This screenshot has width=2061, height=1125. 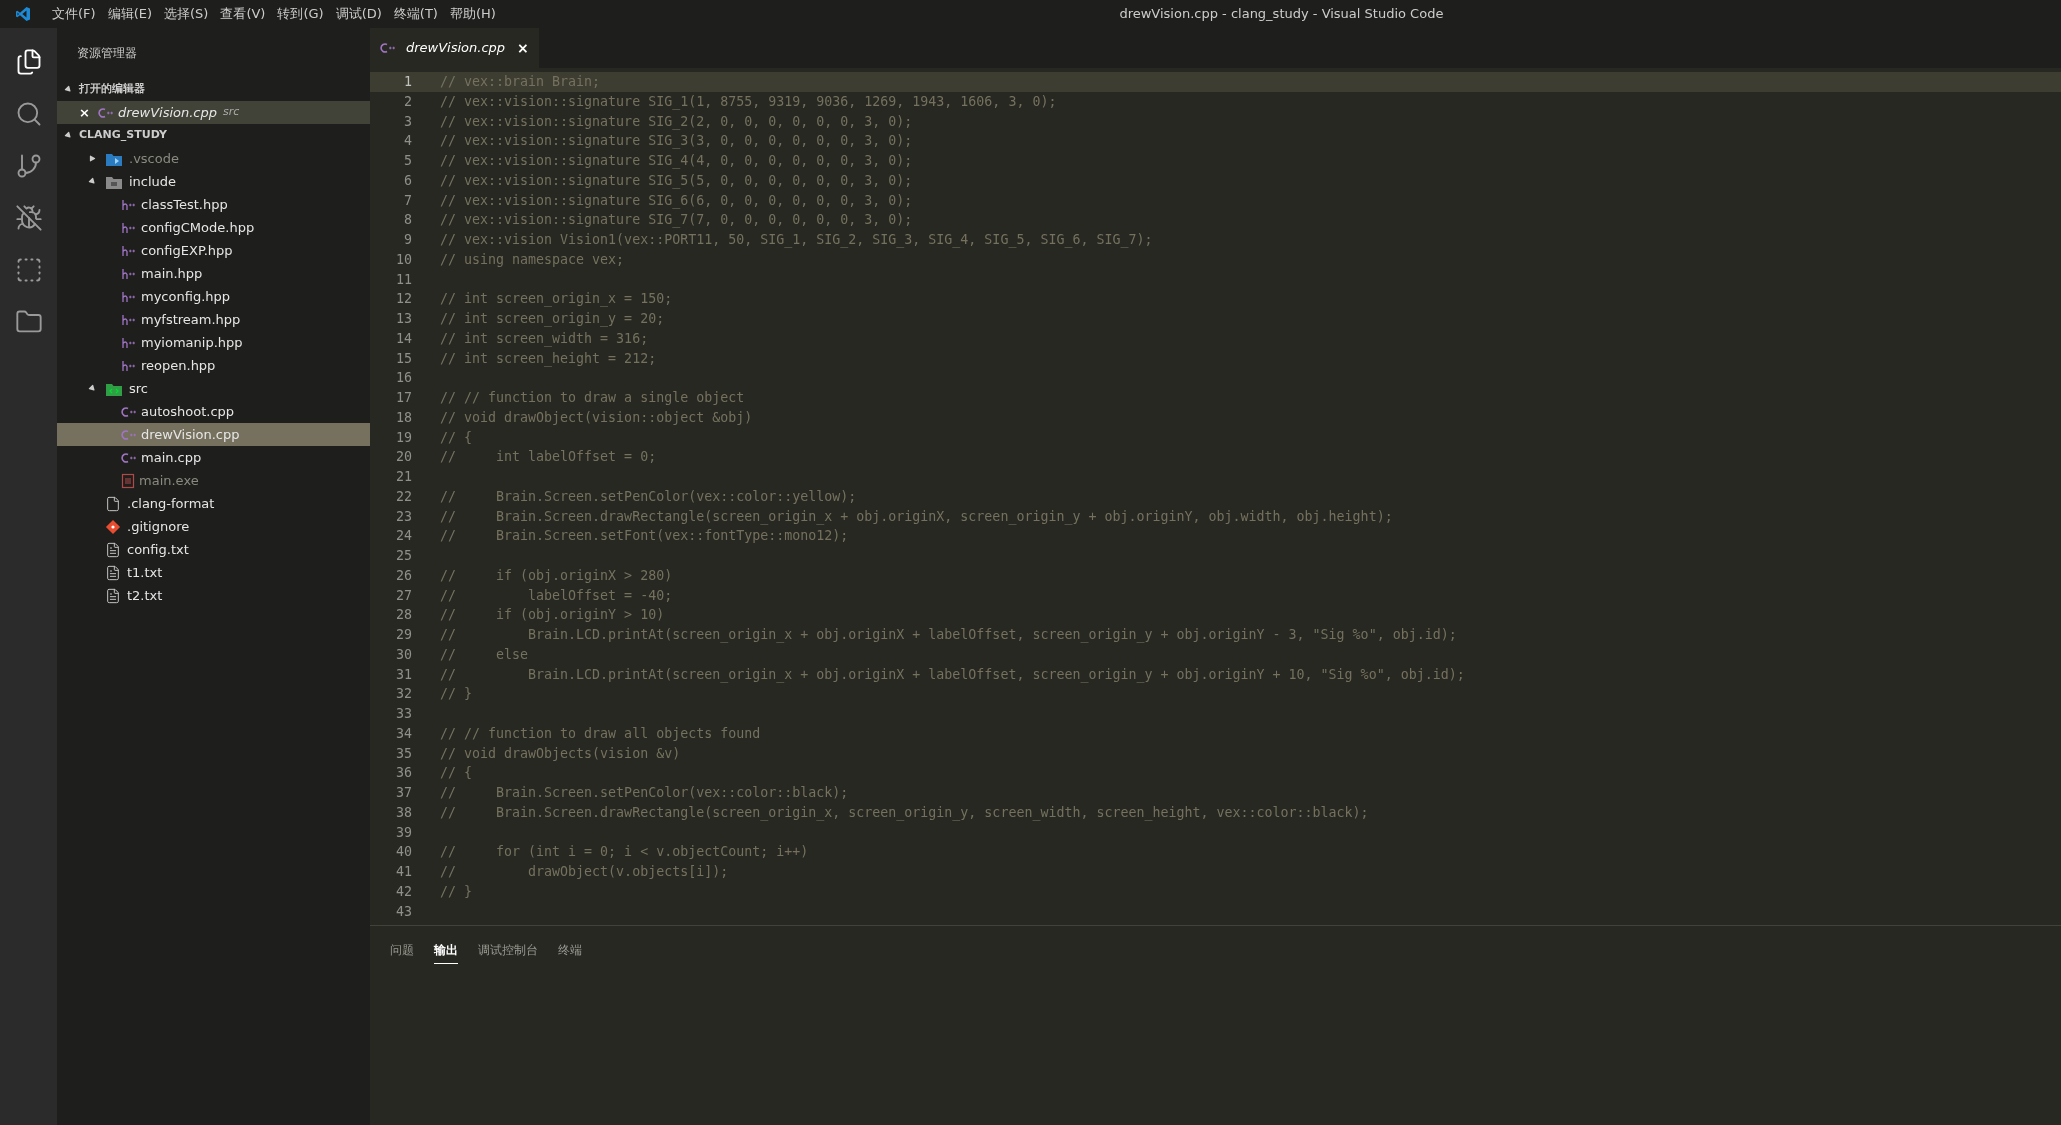 I want to click on panel-tab: 输出, so click(x=446, y=950).